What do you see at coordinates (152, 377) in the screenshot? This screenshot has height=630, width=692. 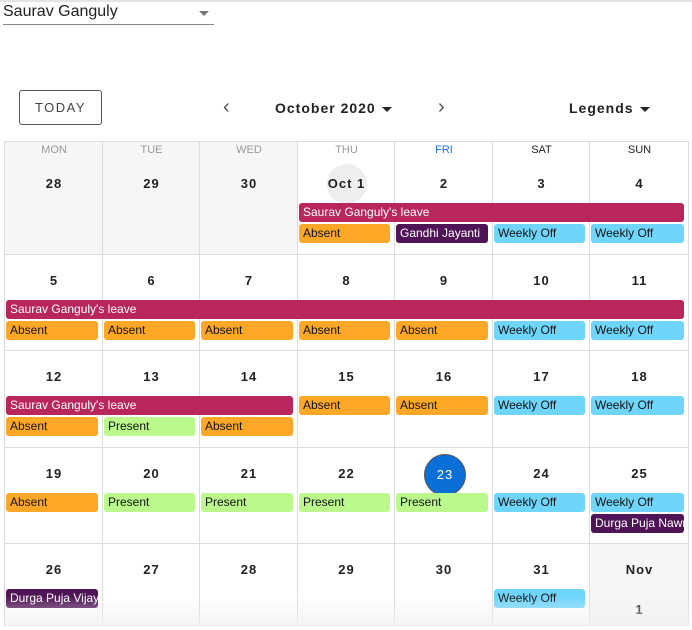 I see `date-number: 13` at bounding box center [152, 377].